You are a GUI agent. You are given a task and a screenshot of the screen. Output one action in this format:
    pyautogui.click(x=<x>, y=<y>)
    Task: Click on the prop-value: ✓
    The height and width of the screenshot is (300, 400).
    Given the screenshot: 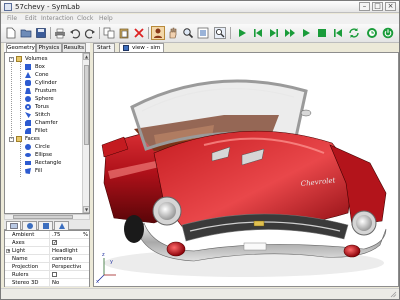 What is the action you would take?
    pyautogui.click(x=65, y=243)
    